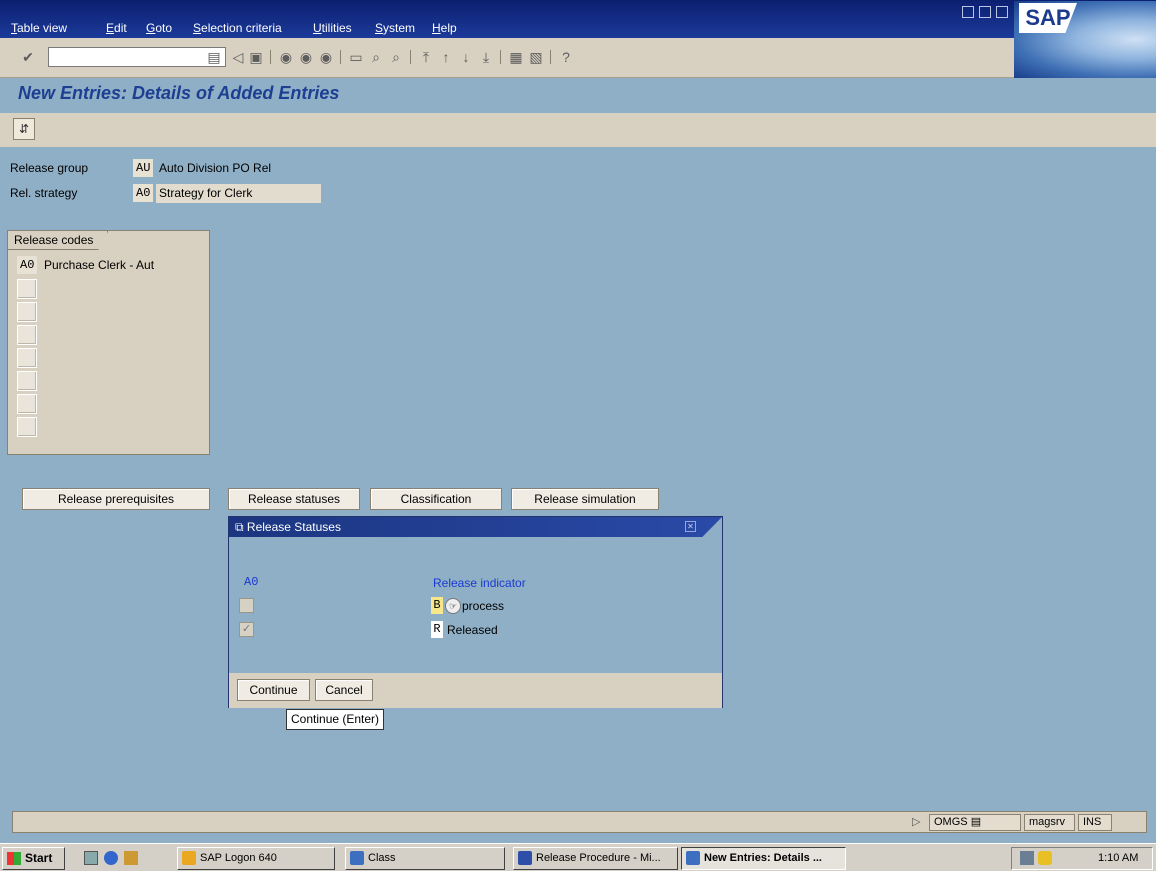  I want to click on release-simulation-button: Release simulation, so click(585, 499).